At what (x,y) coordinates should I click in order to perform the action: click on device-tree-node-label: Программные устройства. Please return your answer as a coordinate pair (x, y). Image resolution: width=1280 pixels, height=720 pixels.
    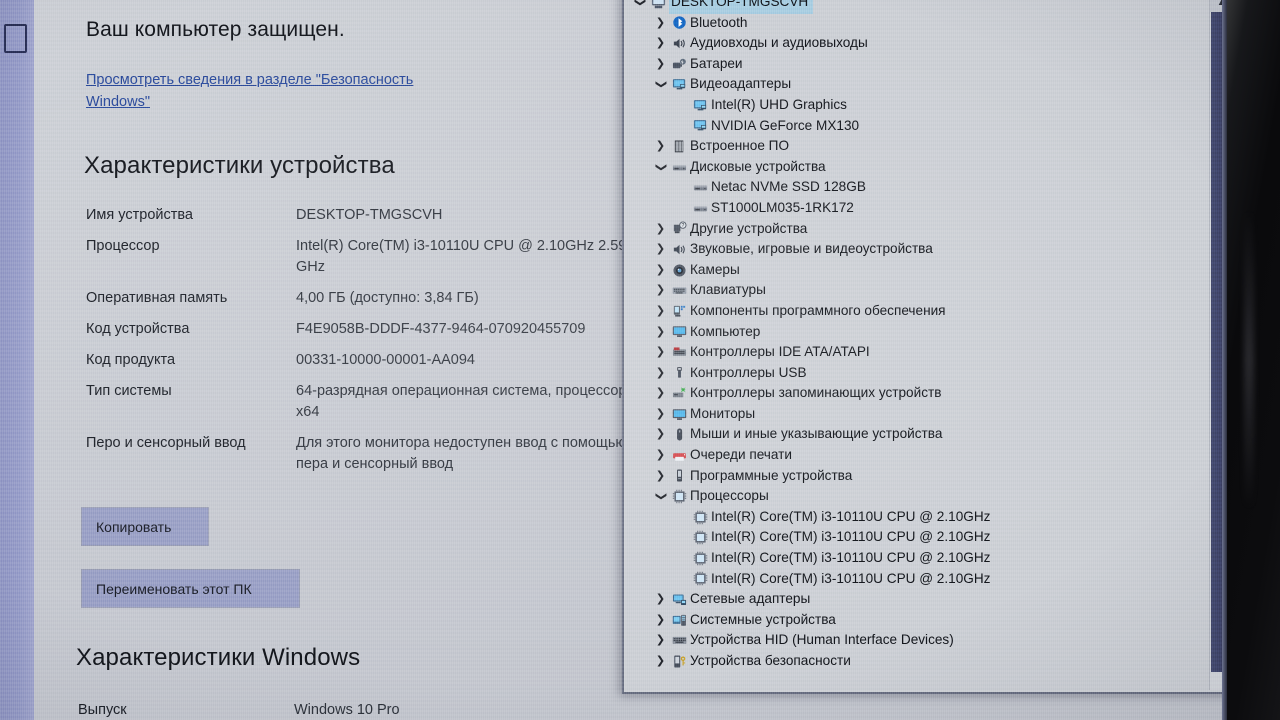
    Looking at the image, I should click on (771, 475).